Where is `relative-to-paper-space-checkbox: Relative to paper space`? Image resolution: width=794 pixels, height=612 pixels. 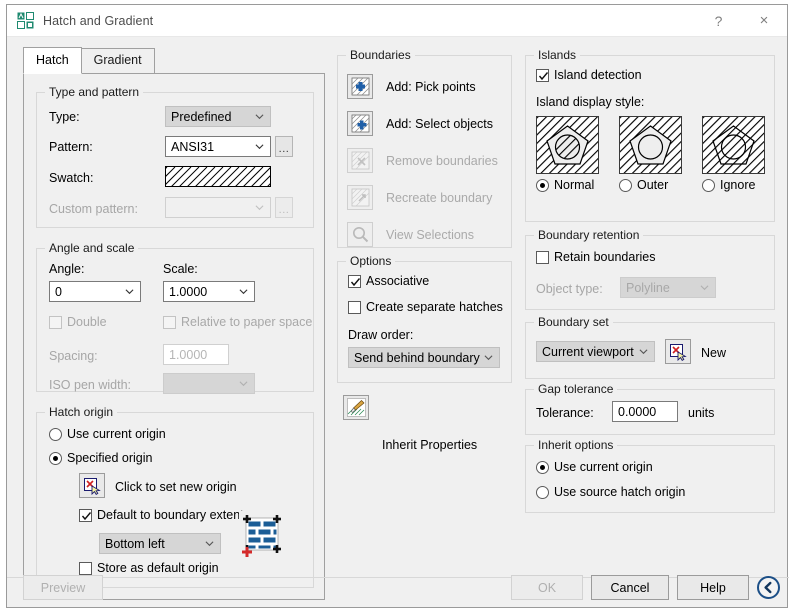
relative-to-paper-space-checkbox: Relative to paper space is located at coordinates (237, 322).